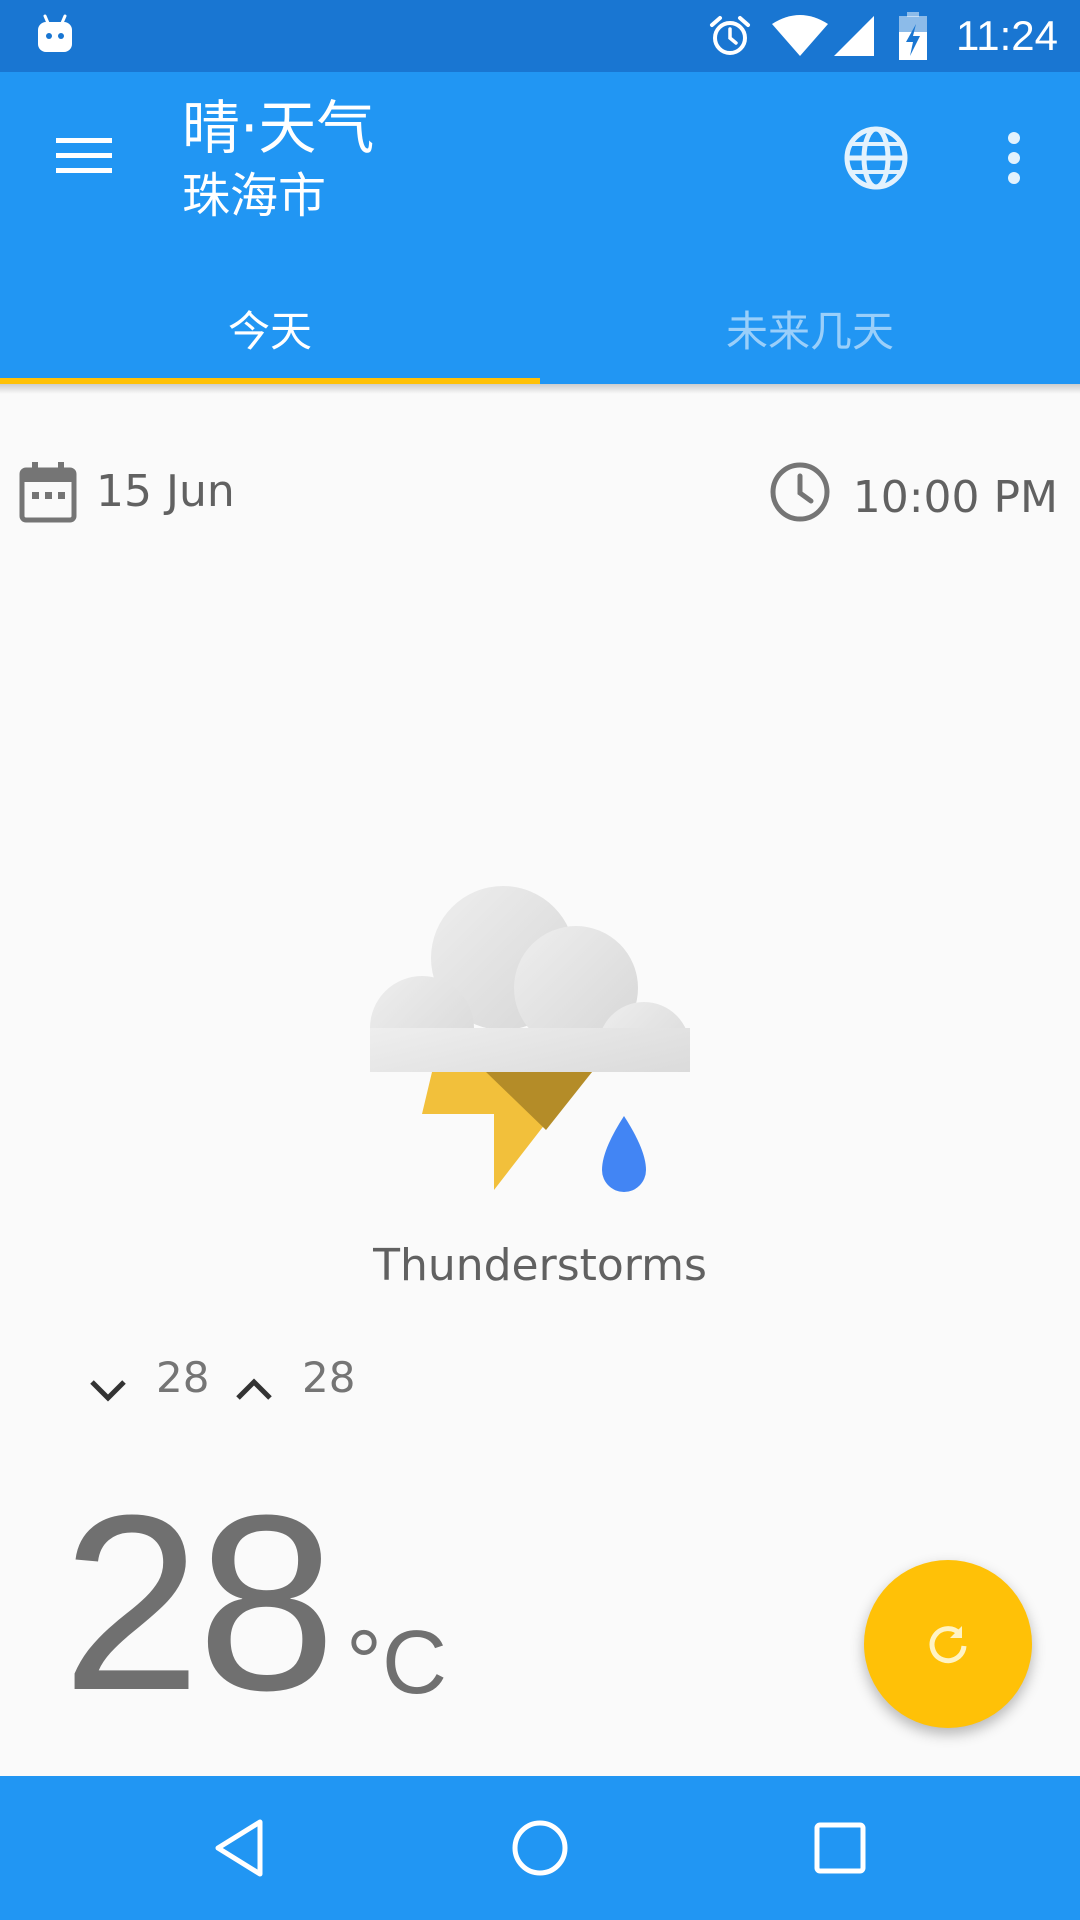  Describe the element at coordinates (254, 1389) in the screenshot. I see `max-temp-chevron-up-icon` at that location.